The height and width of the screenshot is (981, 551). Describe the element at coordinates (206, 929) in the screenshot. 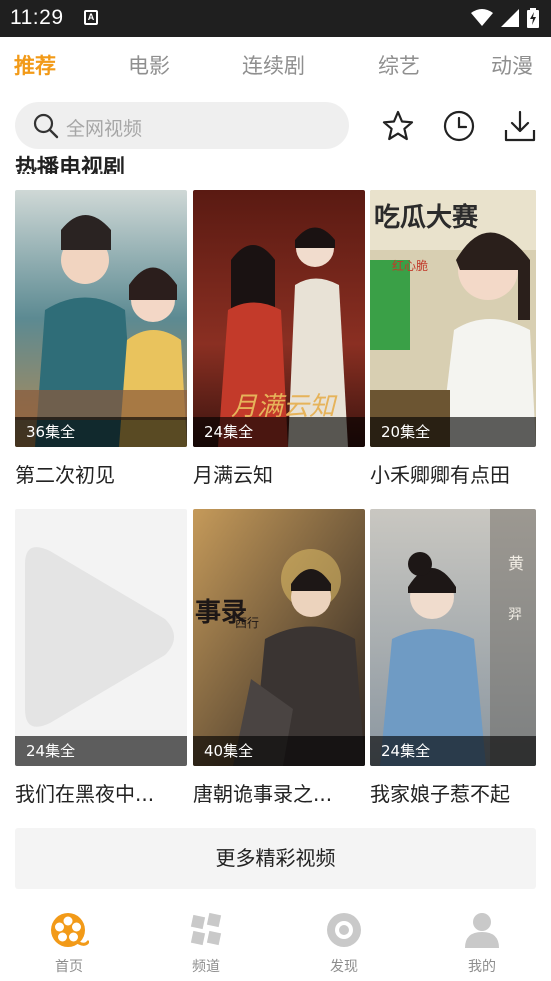

I see `channel-icon` at that location.